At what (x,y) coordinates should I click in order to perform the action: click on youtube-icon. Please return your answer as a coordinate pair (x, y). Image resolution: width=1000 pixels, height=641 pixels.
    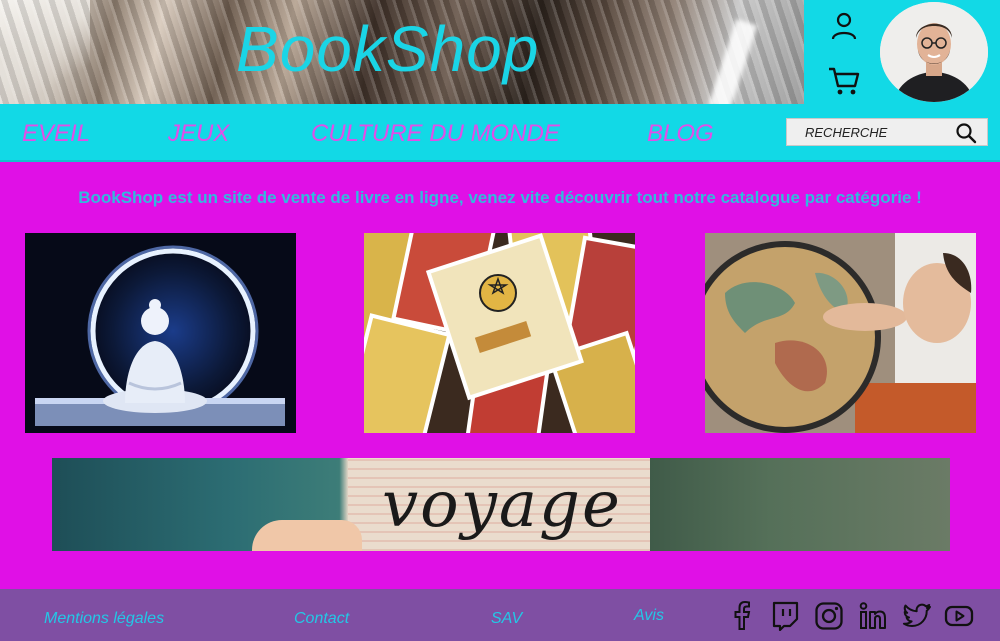
    Looking at the image, I should click on (959, 616).